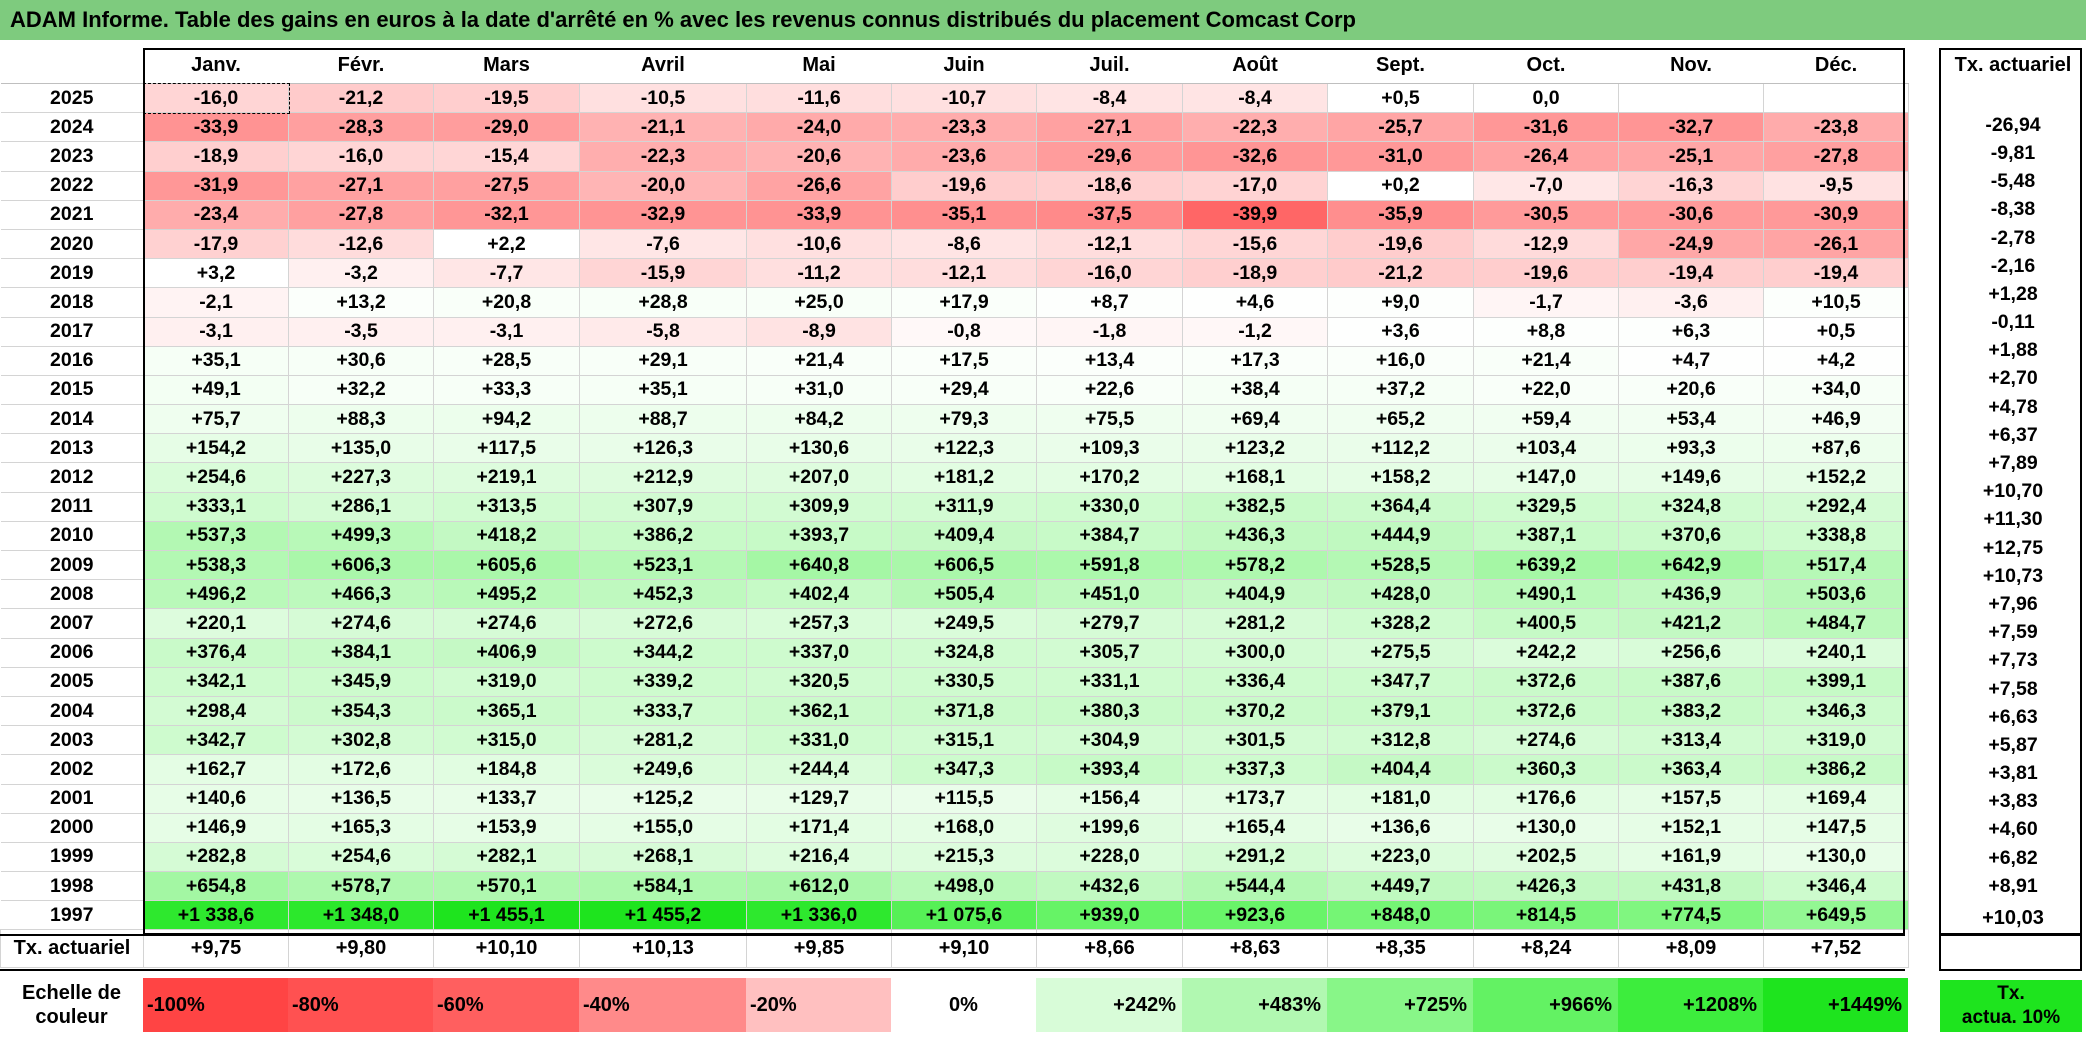 The image size is (2086, 1037). I want to click on gain-cell: +362,1, so click(819, 711).